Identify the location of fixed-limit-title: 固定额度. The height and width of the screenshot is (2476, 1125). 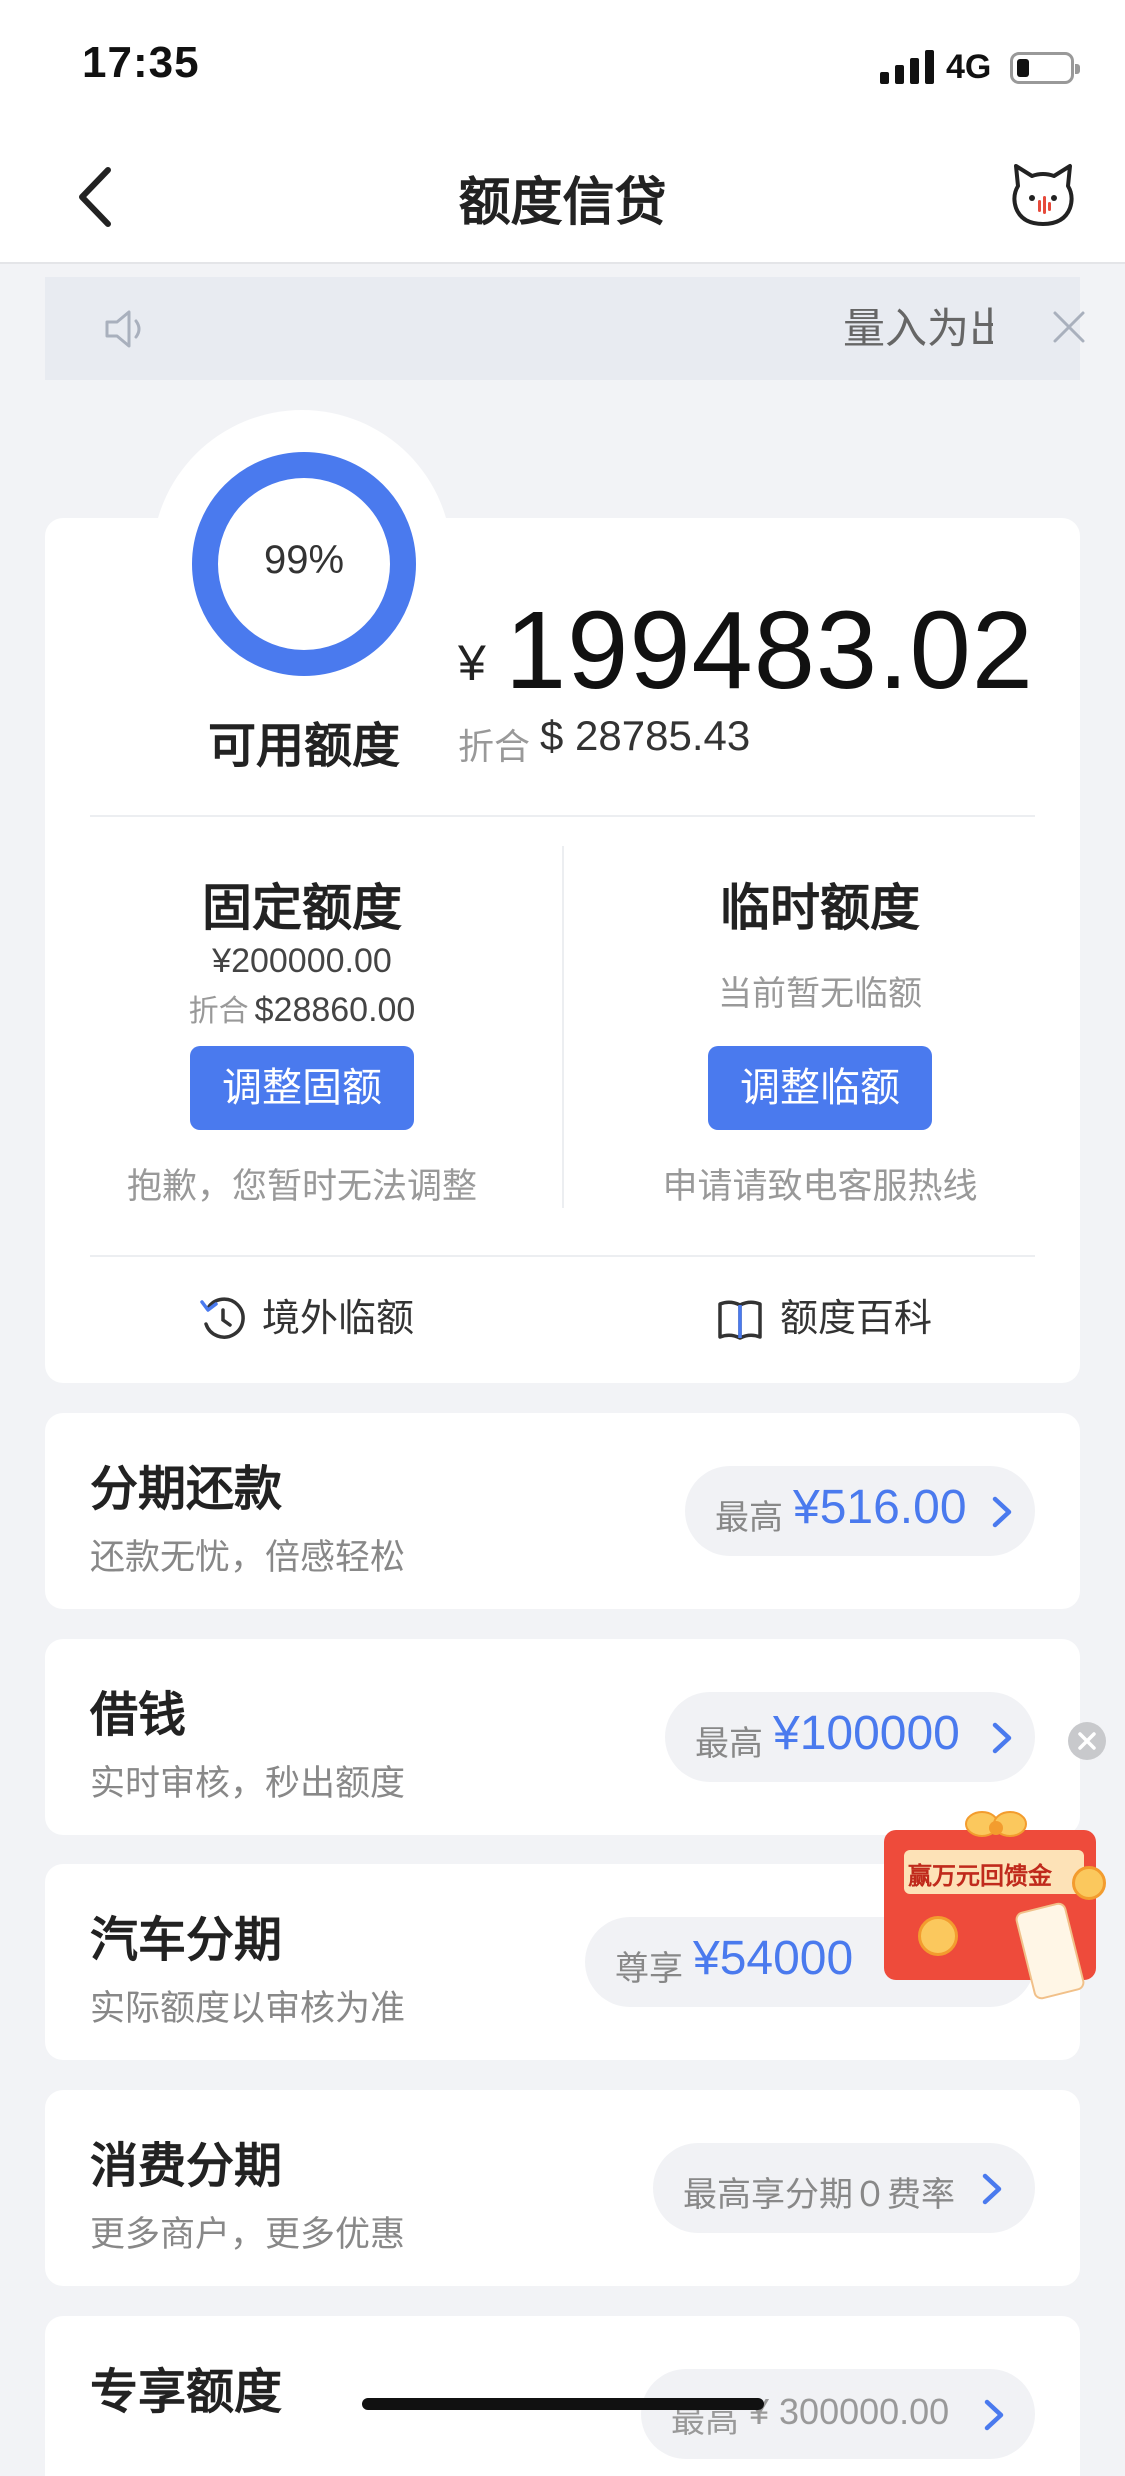
(302, 908).